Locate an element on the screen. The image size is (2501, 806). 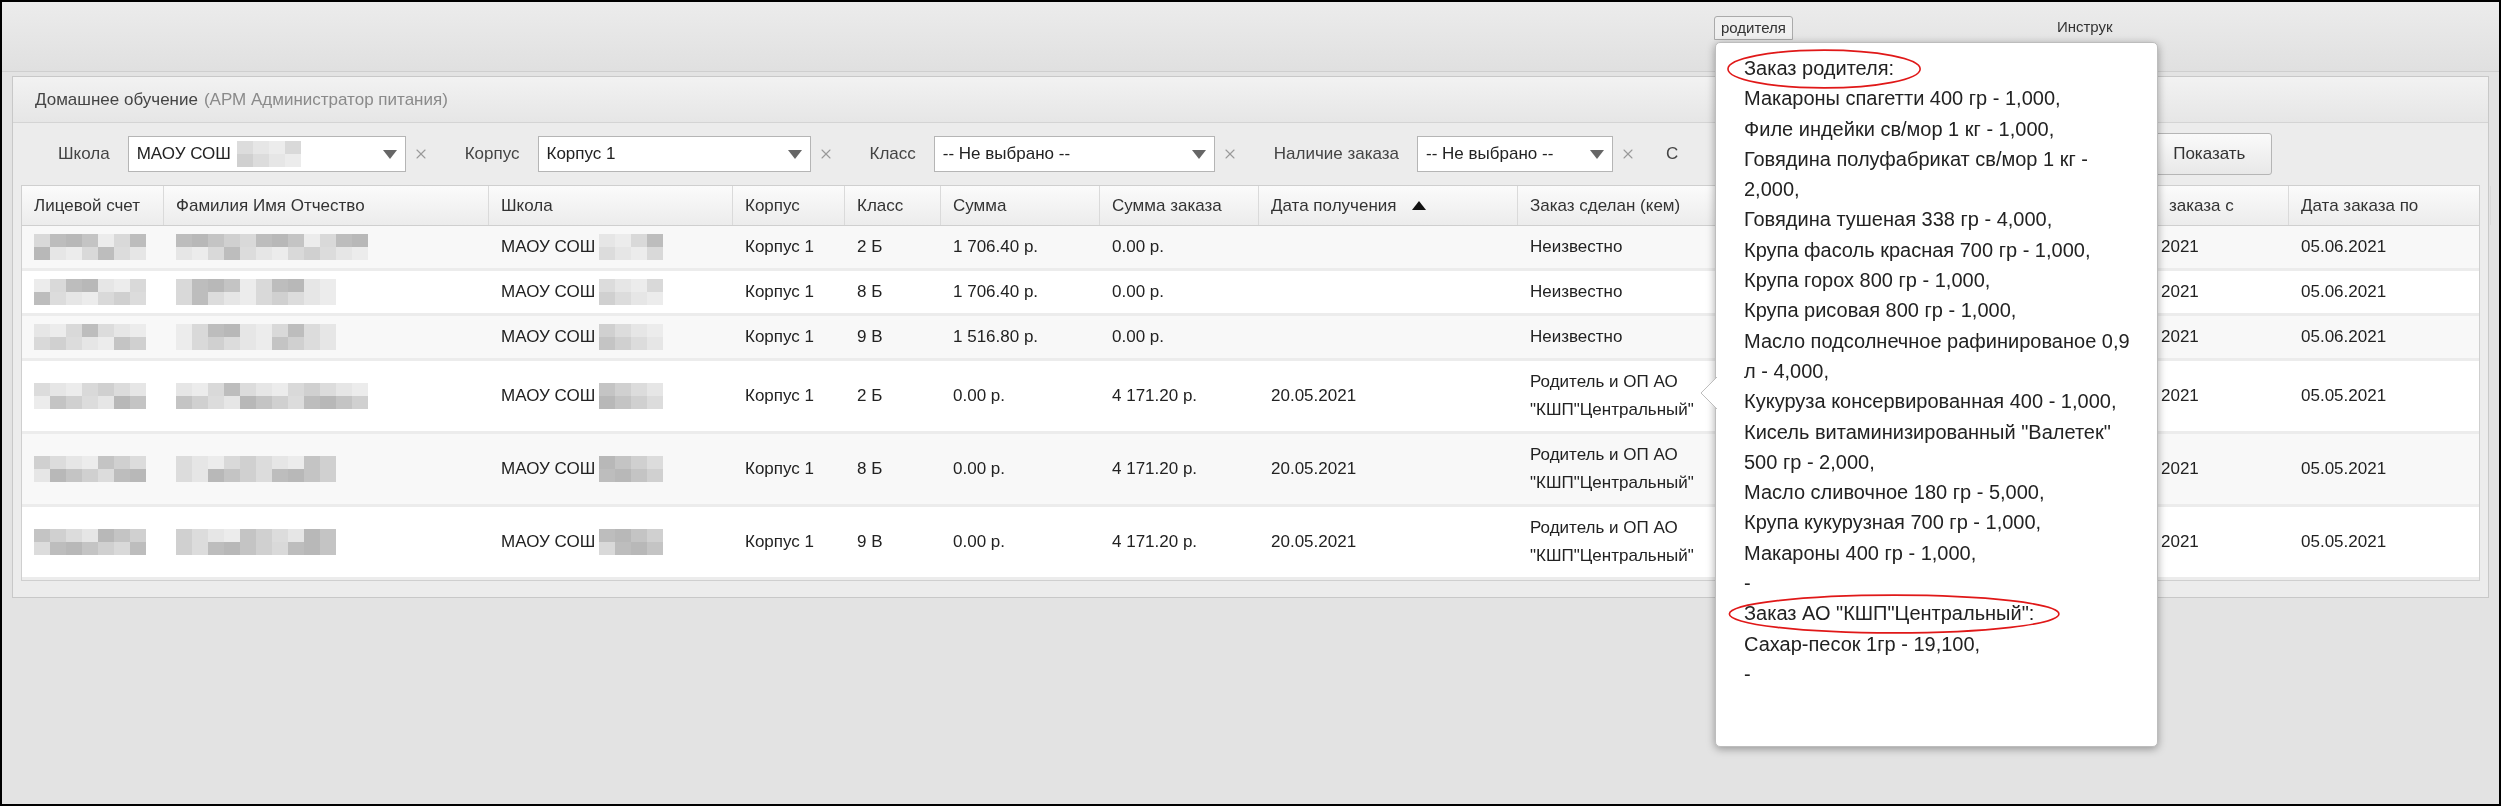
column-header: Сумма is located at coordinates (980, 205).